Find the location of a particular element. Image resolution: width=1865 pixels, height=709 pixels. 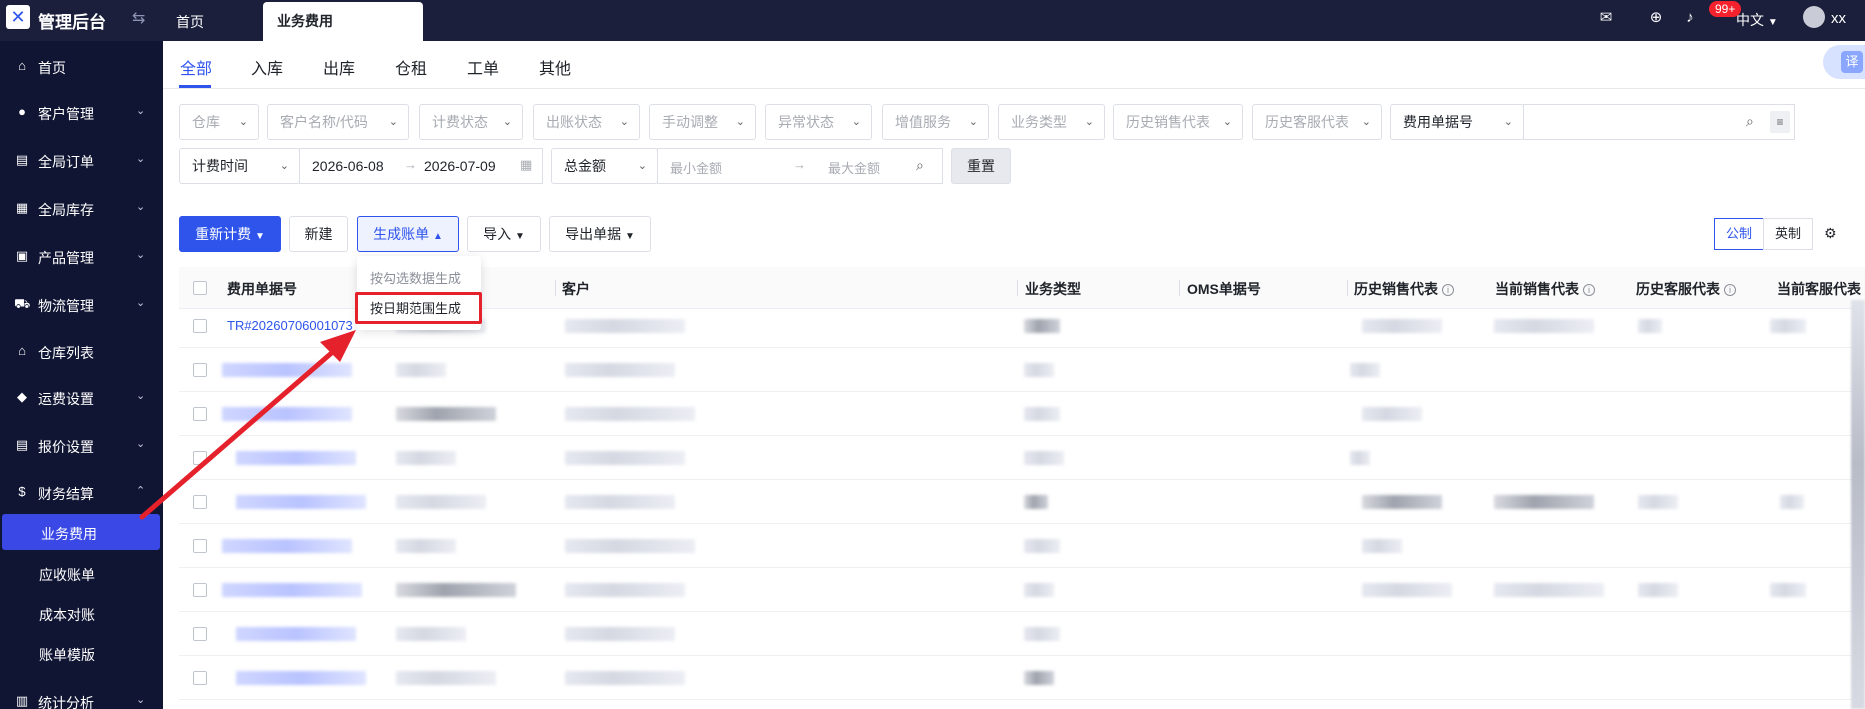

app-logo: ✕ is located at coordinates (18, 17).